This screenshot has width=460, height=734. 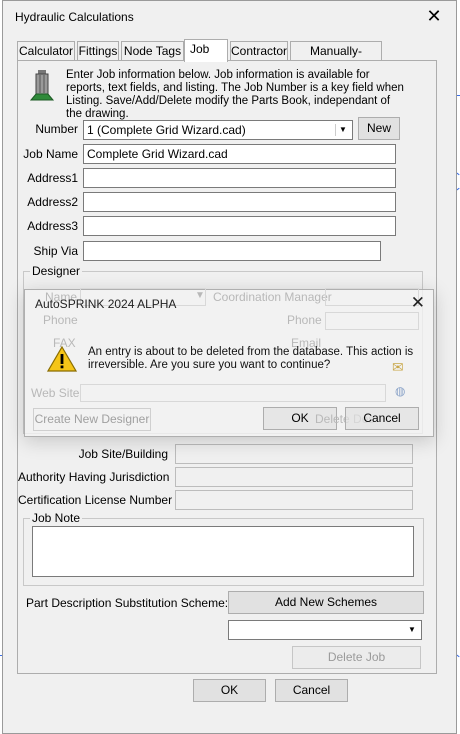 What do you see at coordinates (74, 17) in the screenshot?
I see `window-title: Hydraulic Calculations` at bounding box center [74, 17].